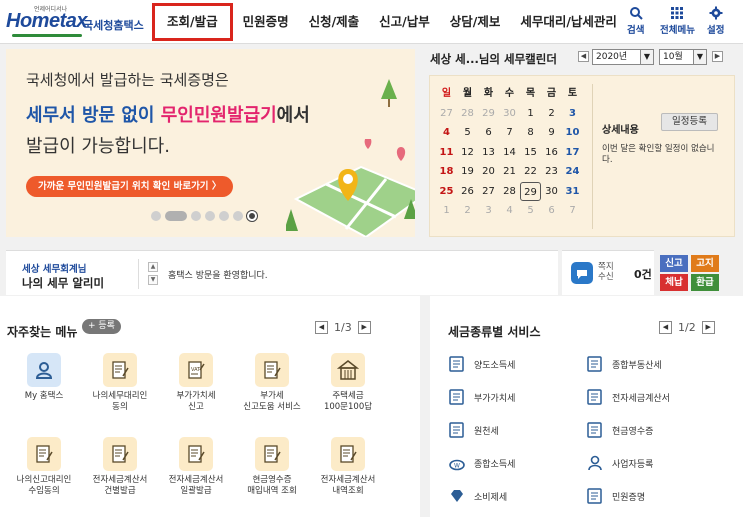 This screenshot has width=743, height=517. I want to click on calendar-day: 16, so click(551, 153).